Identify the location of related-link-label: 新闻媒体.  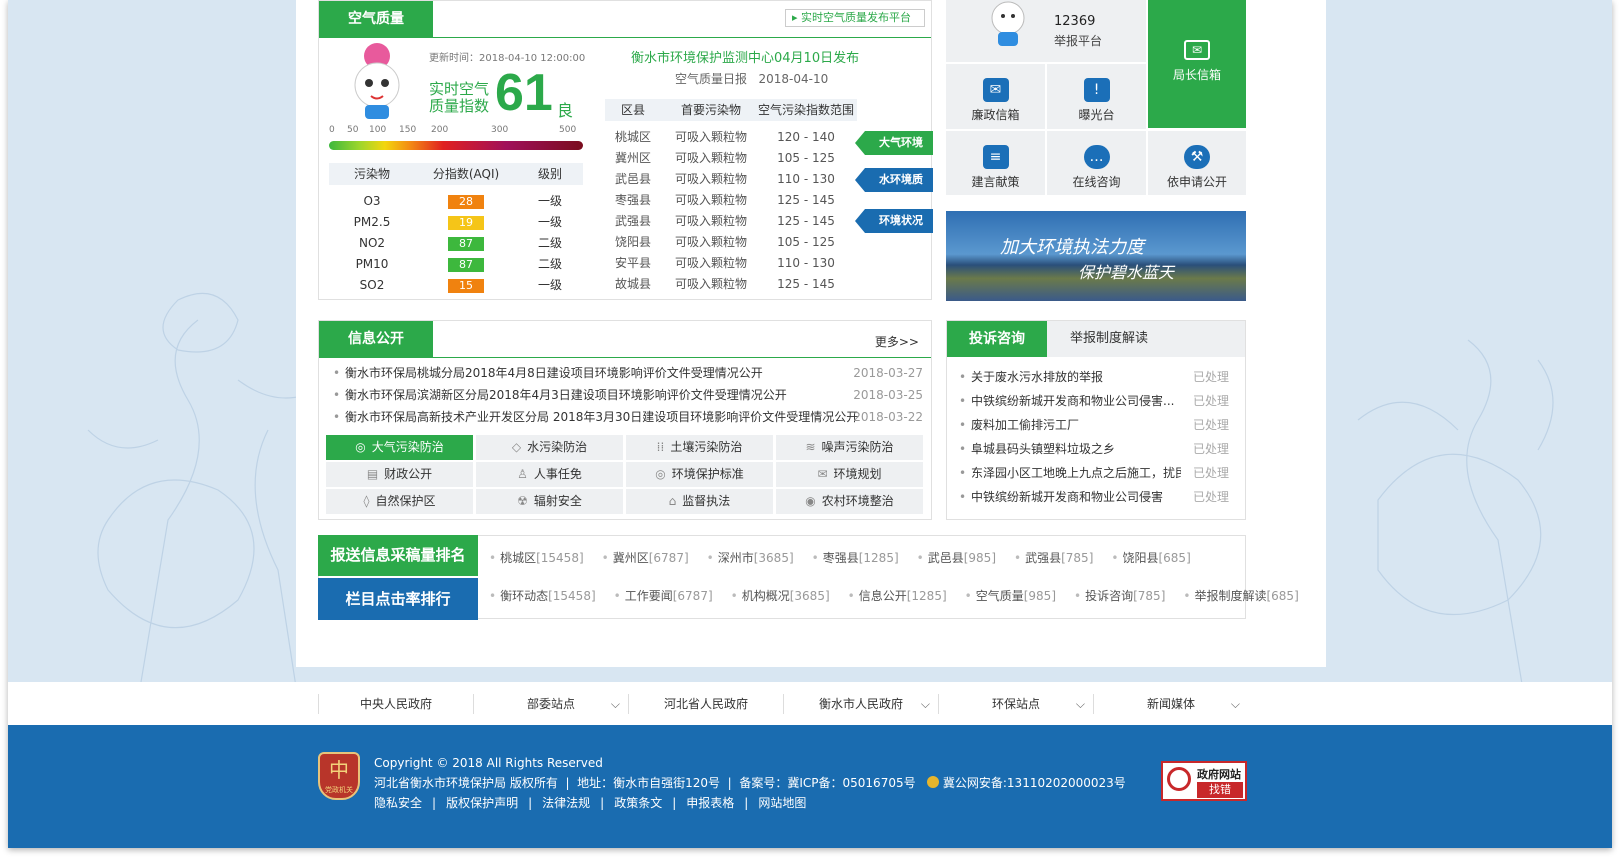
(1170, 704).